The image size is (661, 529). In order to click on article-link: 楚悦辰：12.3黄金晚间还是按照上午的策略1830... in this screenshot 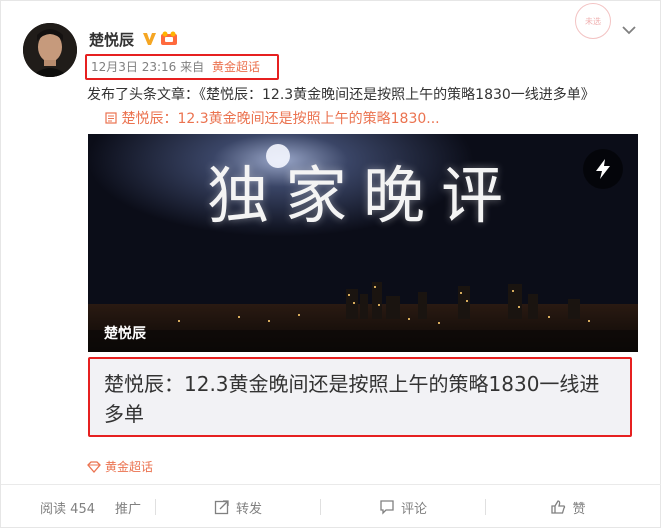, I will do `click(272, 119)`.